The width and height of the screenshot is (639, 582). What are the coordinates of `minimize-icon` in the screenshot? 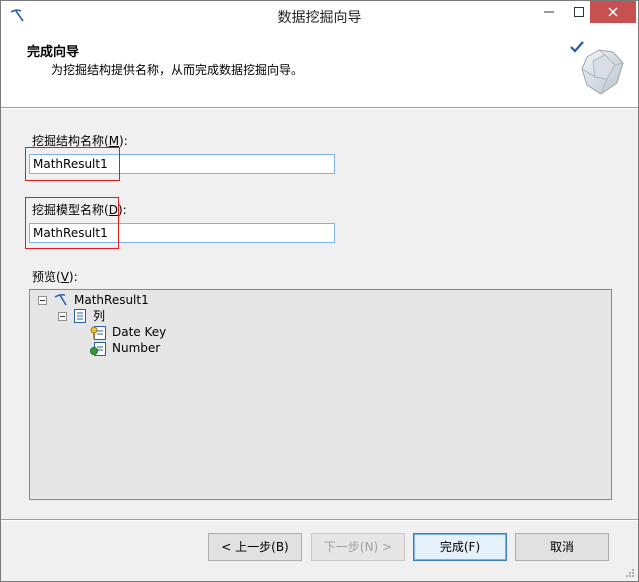 It's located at (549, 12).